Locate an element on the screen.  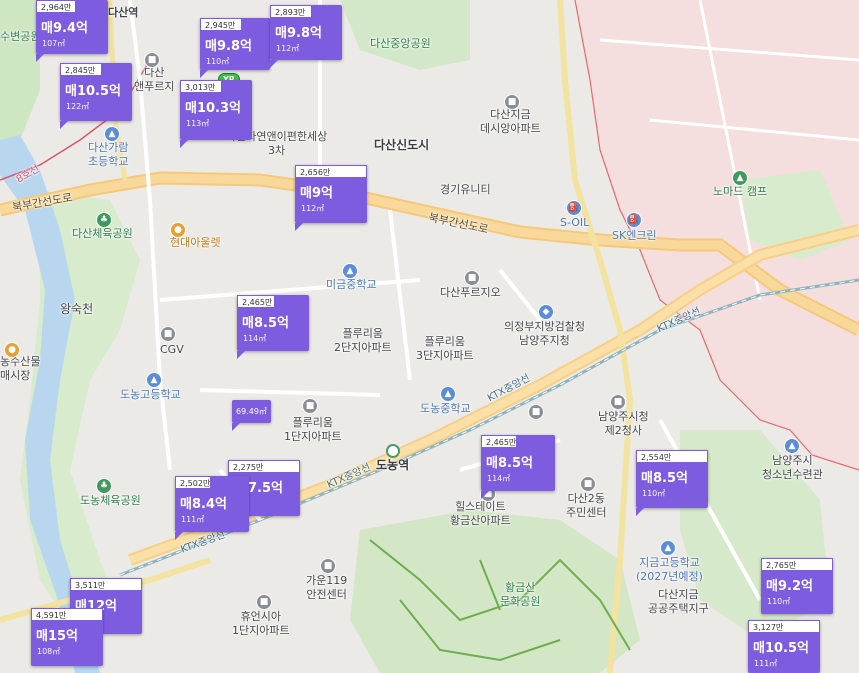
listing-card: 2,945만 매9.8억 110㎡ is located at coordinates (235, 48).